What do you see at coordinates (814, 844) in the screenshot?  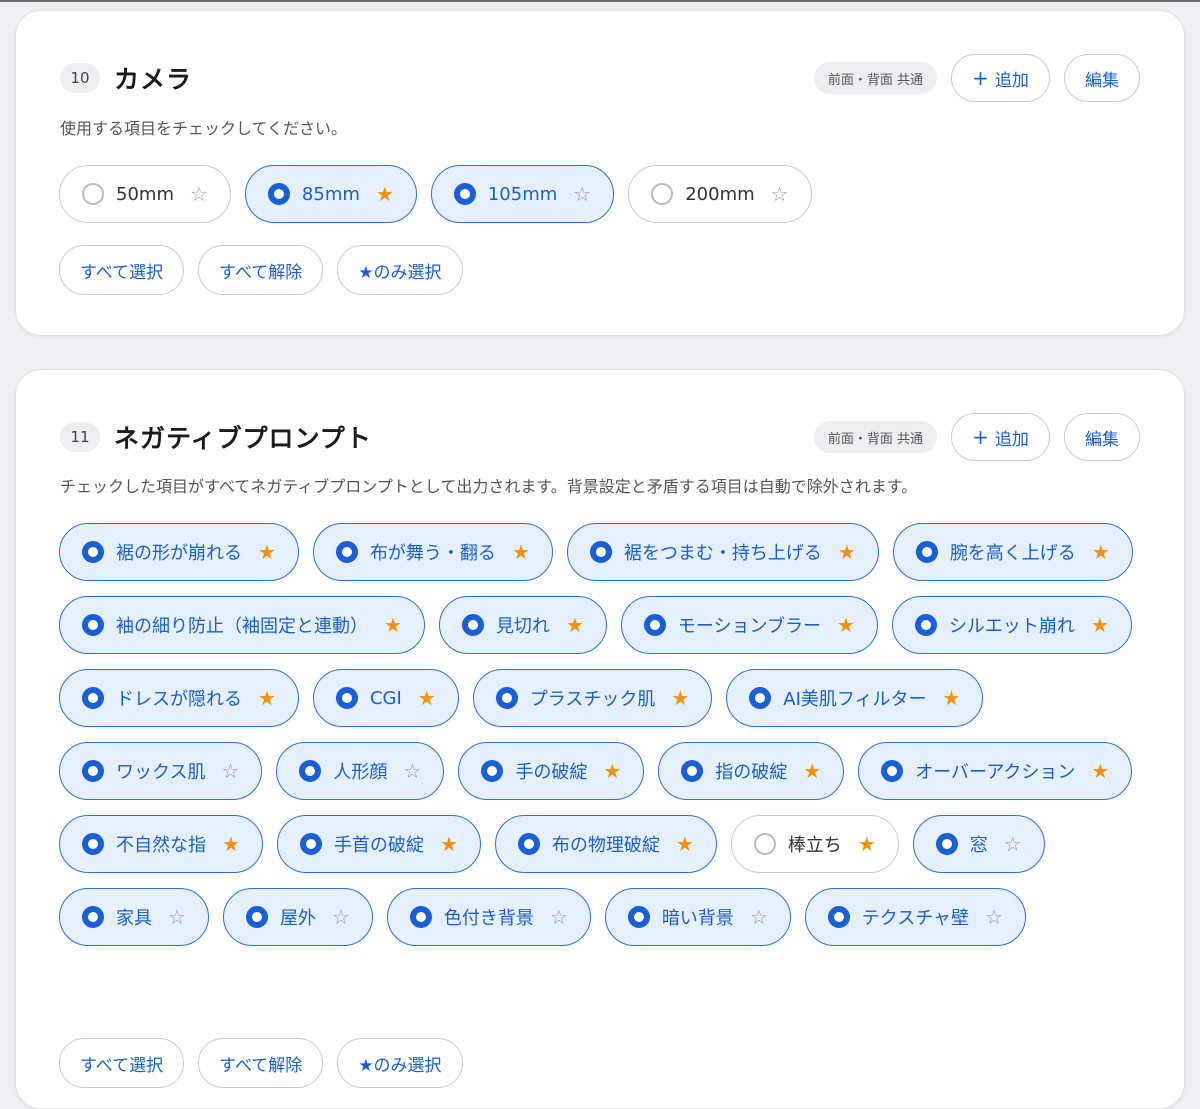 I see `option-chip: 棒立ち ★` at bounding box center [814, 844].